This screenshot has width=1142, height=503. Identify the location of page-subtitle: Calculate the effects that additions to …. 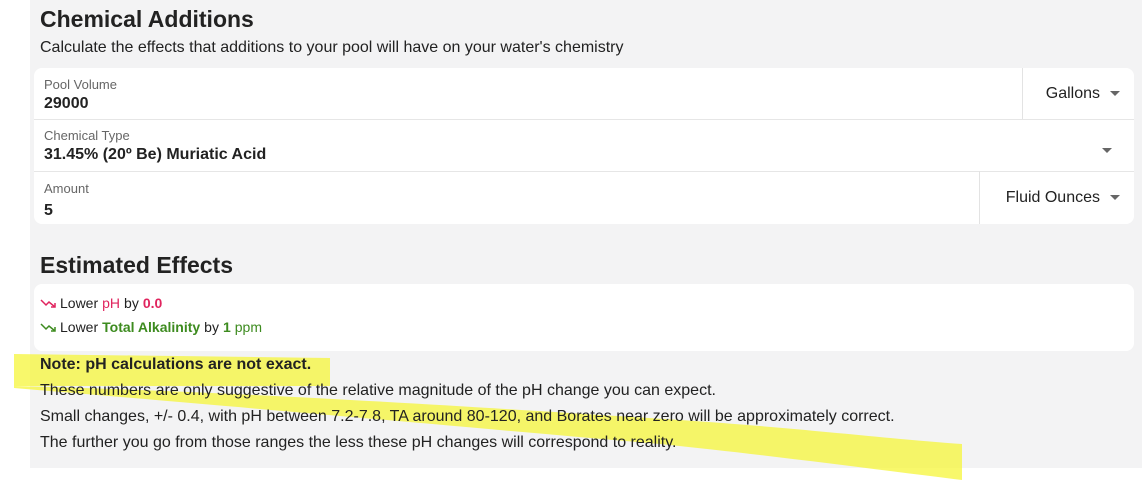
(332, 47).